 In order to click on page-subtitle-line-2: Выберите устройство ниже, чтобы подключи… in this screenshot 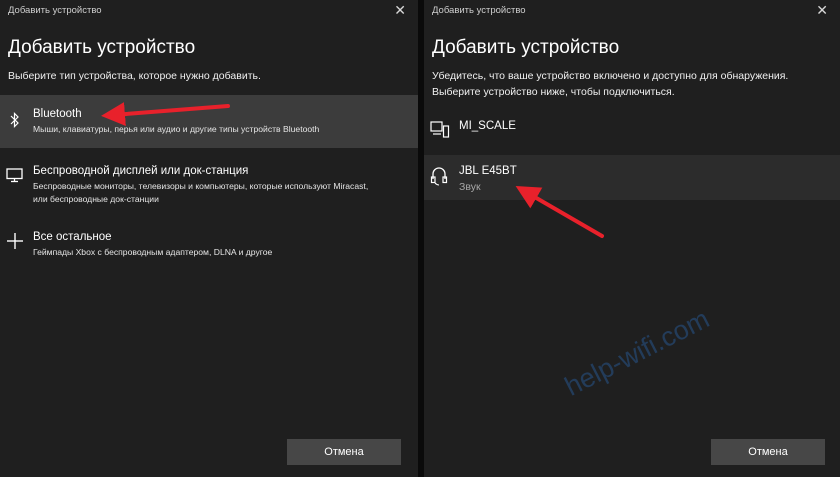, I will do `click(553, 92)`.